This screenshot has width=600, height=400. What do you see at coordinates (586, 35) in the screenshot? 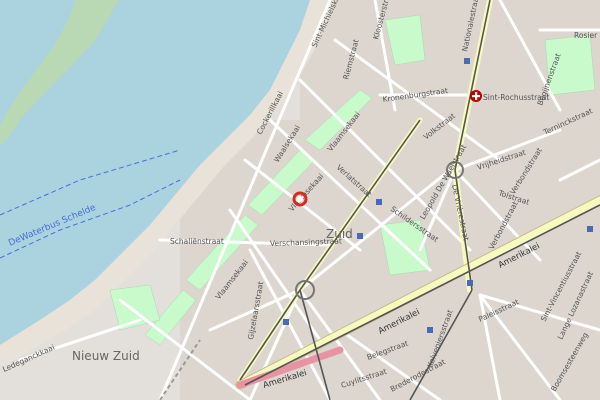
I see `label-rosier: Rosier` at bounding box center [586, 35].